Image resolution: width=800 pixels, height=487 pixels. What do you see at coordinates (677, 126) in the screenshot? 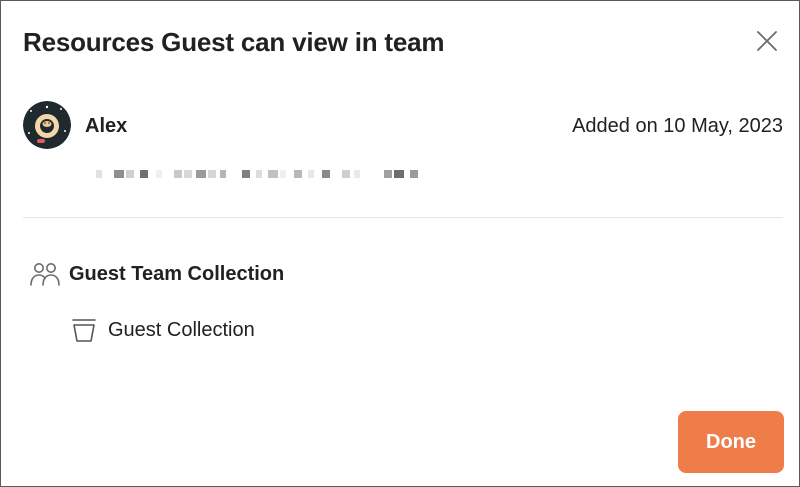
I see `added-date: Added on 10 May, 2023` at bounding box center [677, 126].